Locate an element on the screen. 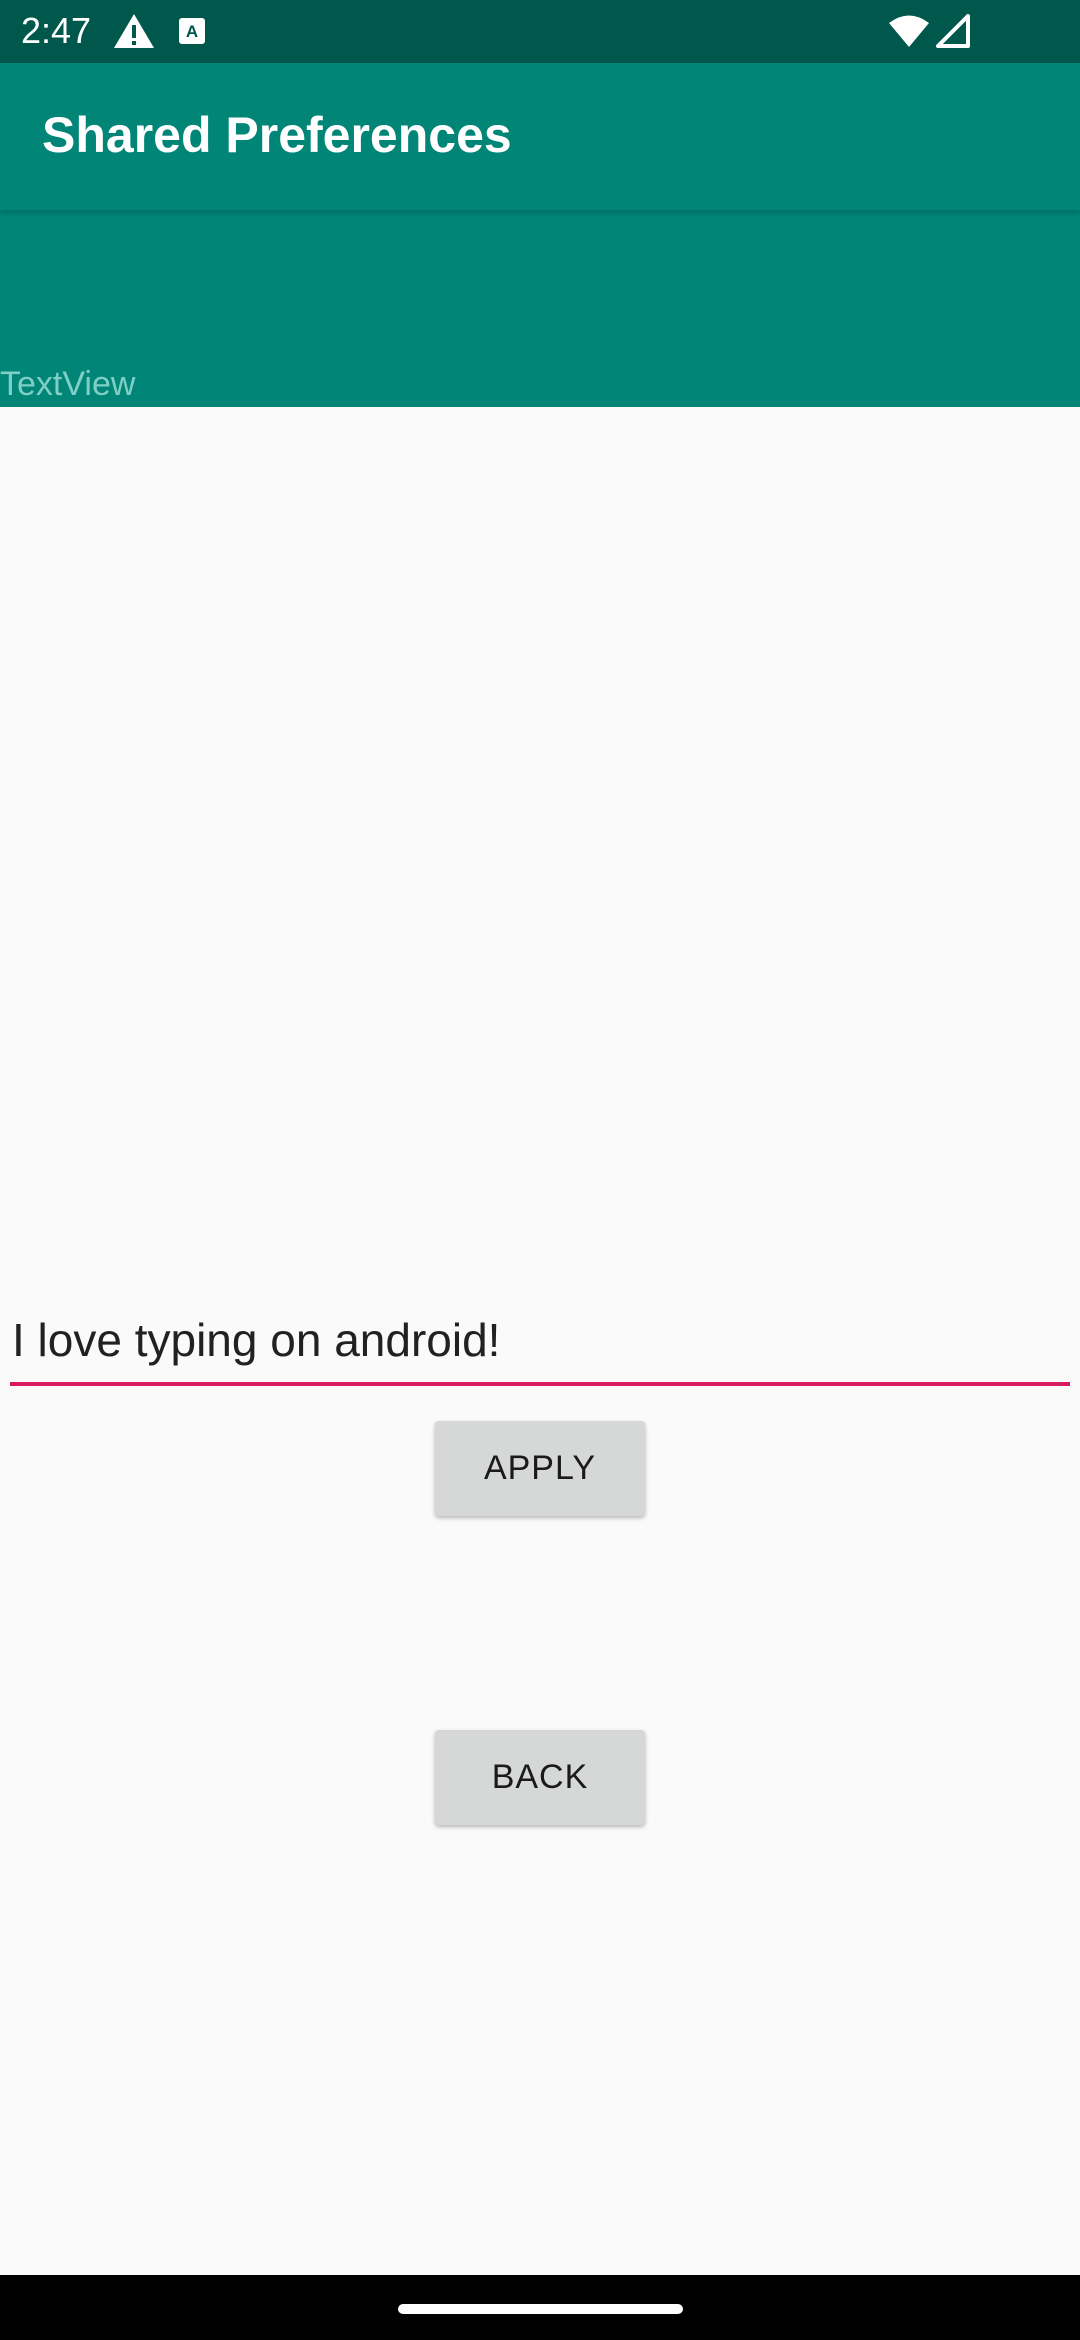 This screenshot has height=2340, width=1080. svg-text: A is located at coordinates (192, 31).